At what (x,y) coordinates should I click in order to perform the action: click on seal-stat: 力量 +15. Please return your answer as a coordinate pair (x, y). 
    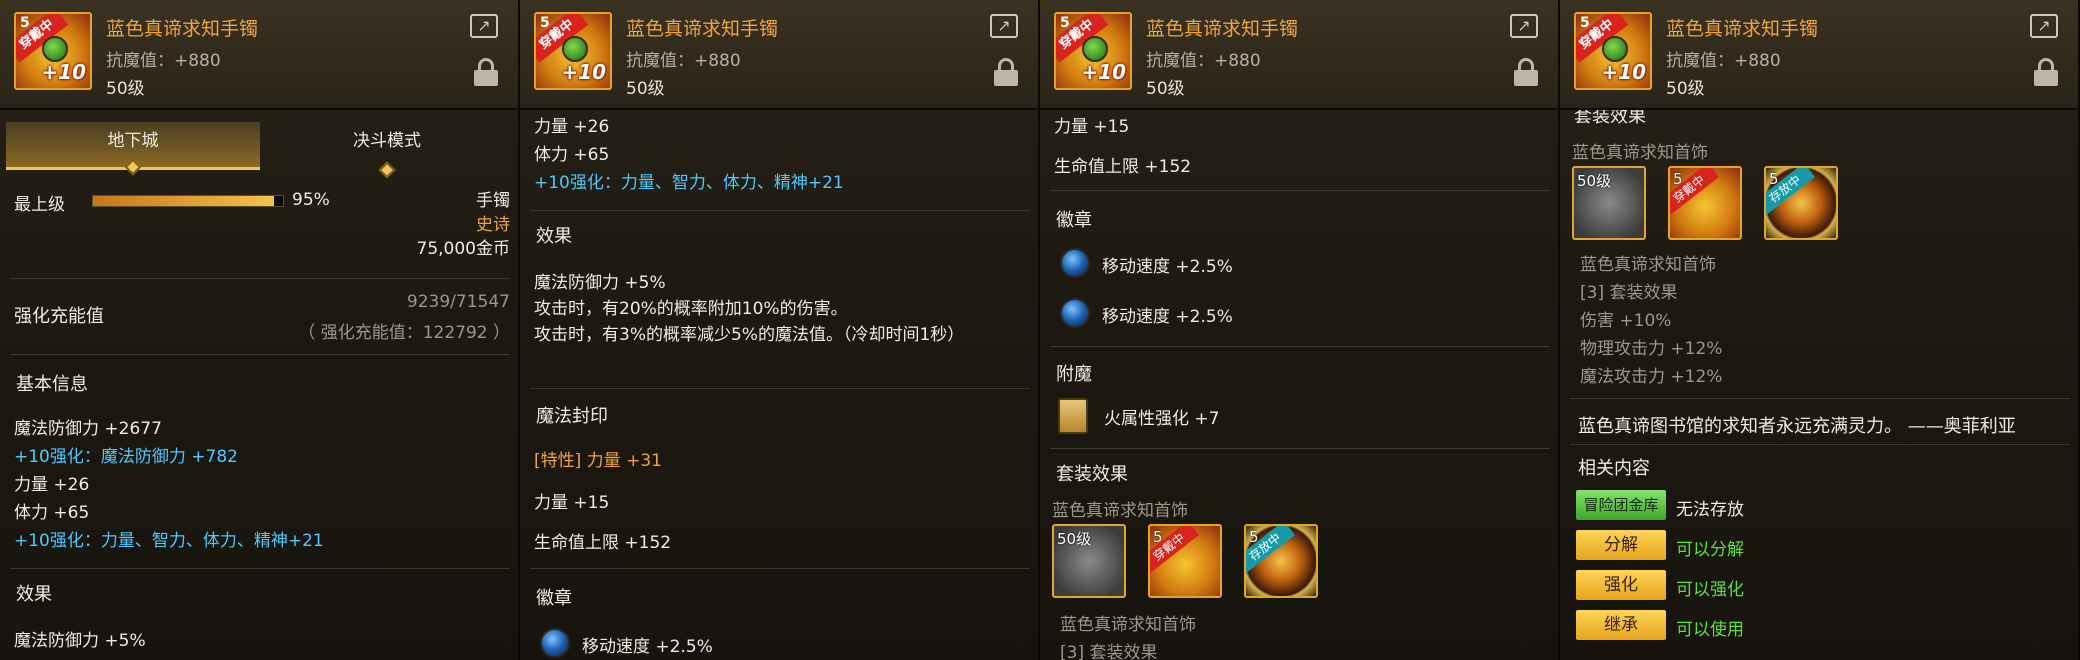
    Looking at the image, I should click on (1092, 127).